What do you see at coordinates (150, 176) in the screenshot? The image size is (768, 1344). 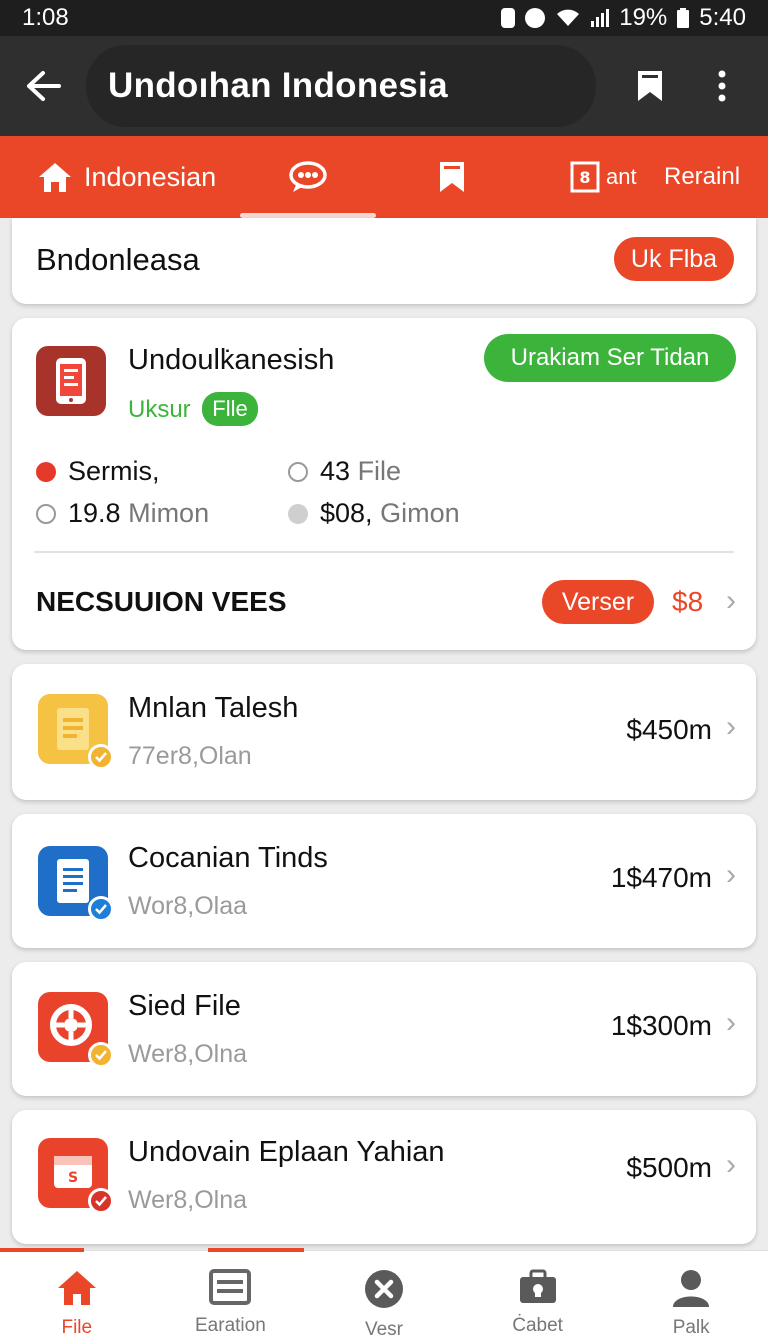 I see `tab-label: Indonesian` at bounding box center [150, 176].